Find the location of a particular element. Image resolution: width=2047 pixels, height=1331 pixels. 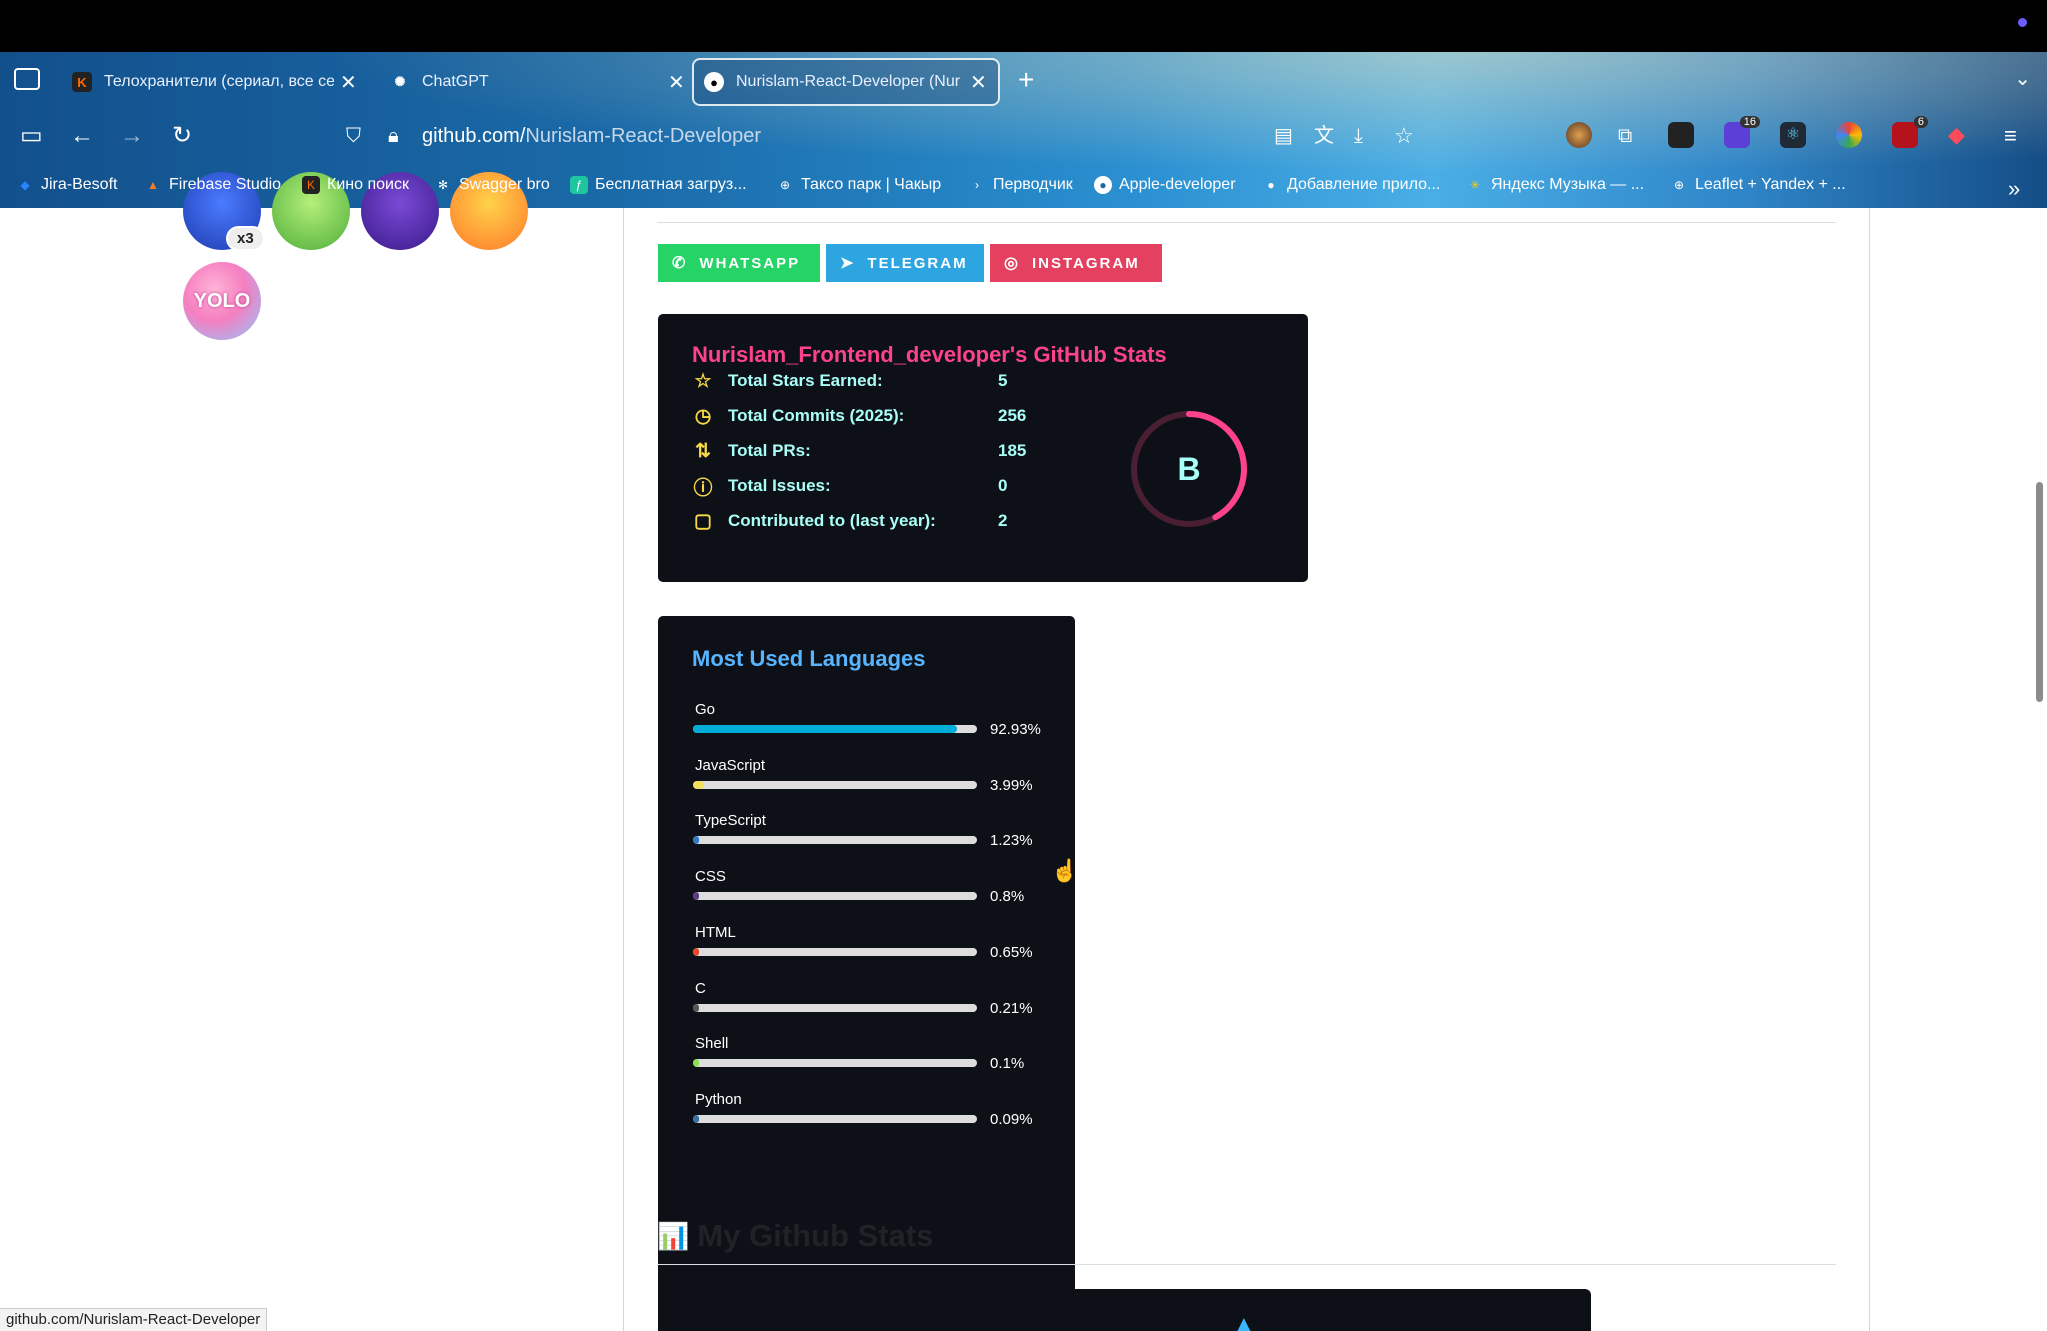

bookmark-swagger: ✻ Swagger bro is located at coordinates (492, 185).